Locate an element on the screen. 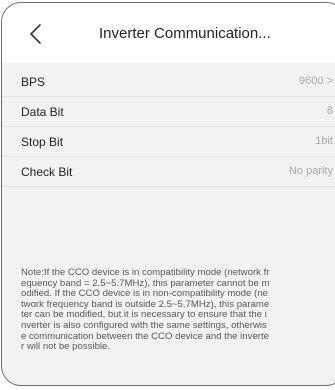  setting-row-check-bit: Check Bit No parity is located at coordinates (168, 172).